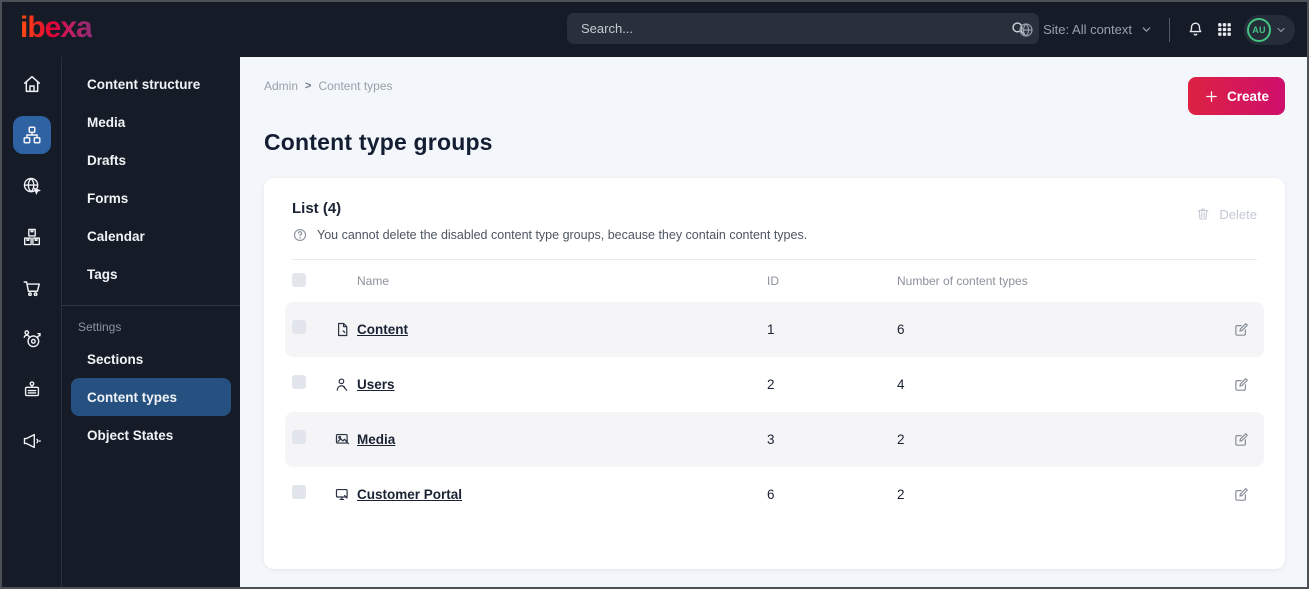 The width and height of the screenshot is (1309, 589). Describe the element at coordinates (345, 384) in the screenshot. I see `user-icon` at that location.